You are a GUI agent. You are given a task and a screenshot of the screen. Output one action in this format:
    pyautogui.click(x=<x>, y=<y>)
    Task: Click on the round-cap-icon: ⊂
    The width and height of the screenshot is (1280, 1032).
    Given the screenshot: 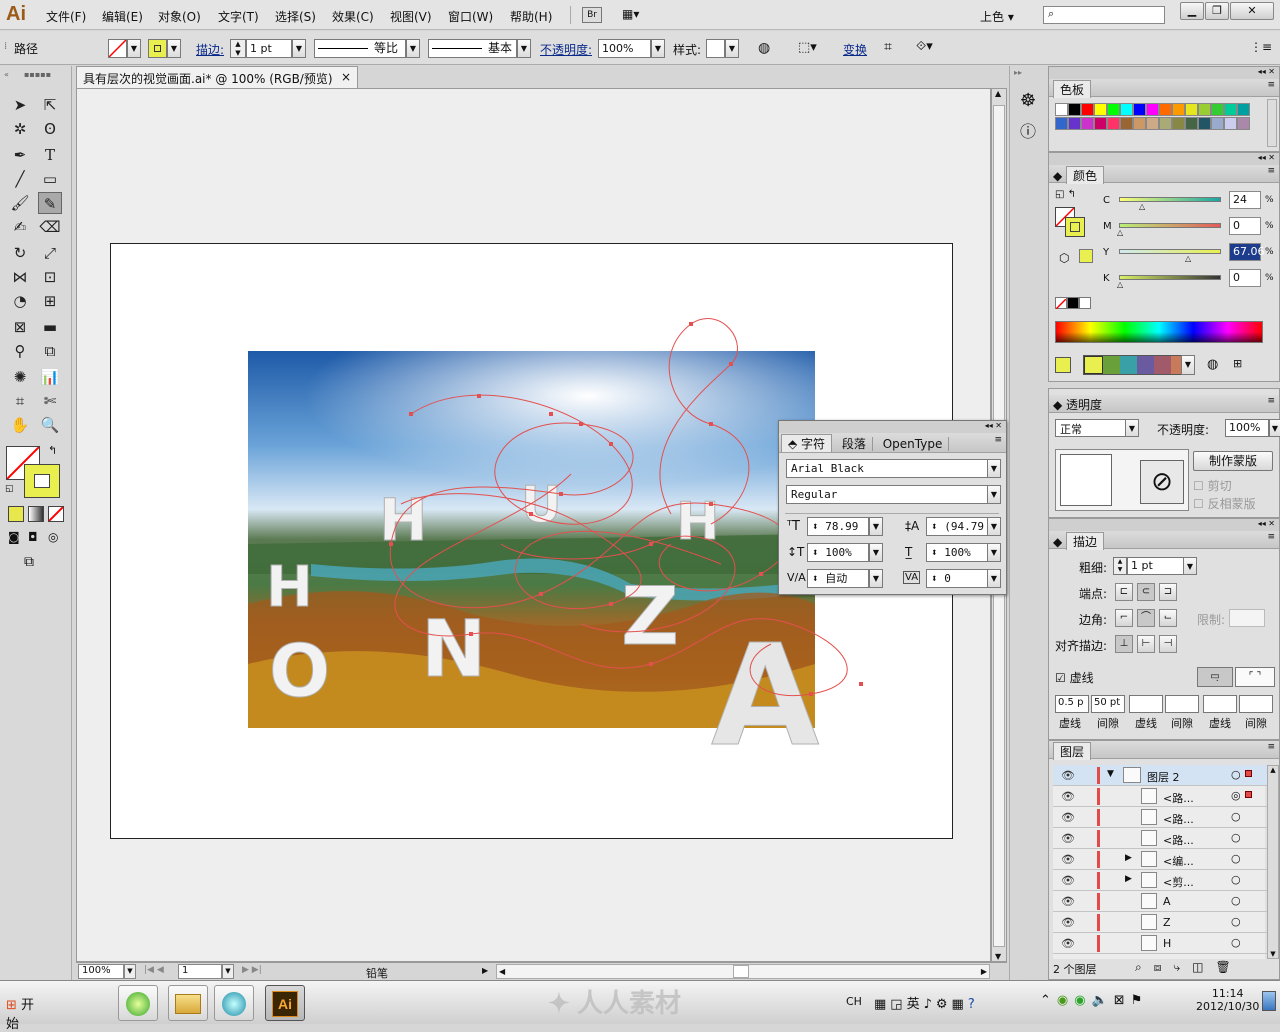 What is the action you would take?
    pyautogui.click(x=1146, y=592)
    